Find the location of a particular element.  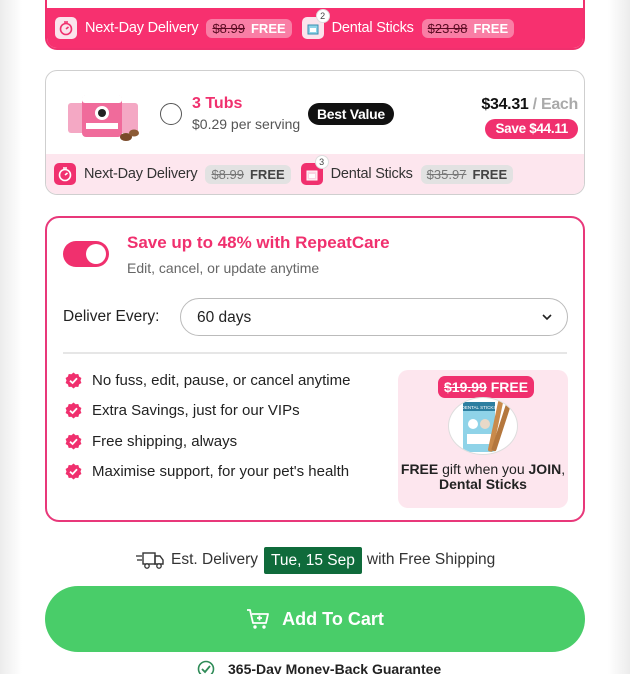

guarantee-label: 365-Day Money-Back Guarantee is located at coordinates (335, 667).